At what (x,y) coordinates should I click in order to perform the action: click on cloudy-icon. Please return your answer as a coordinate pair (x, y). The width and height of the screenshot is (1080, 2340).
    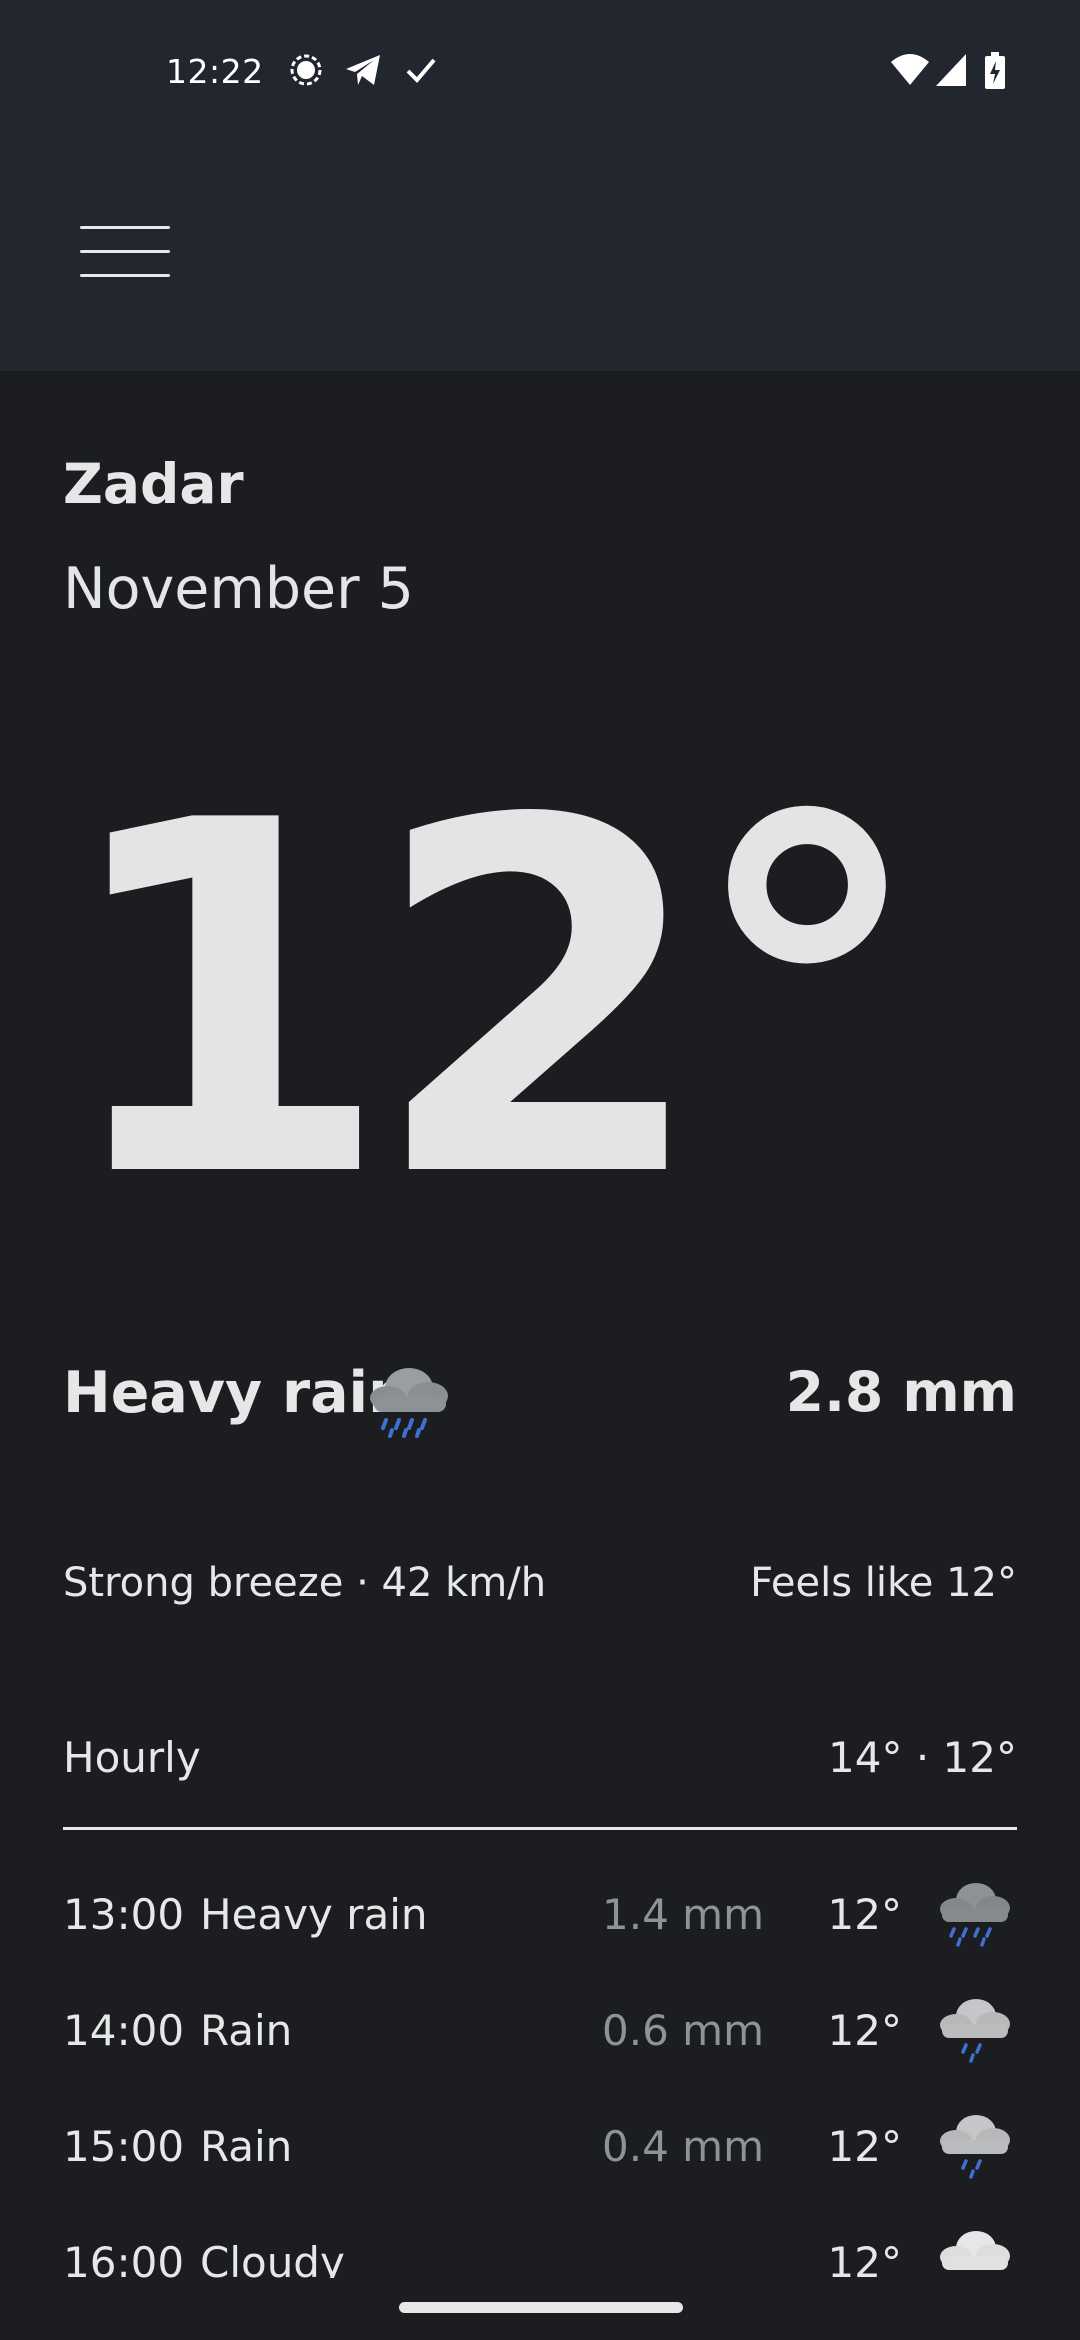
    Looking at the image, I should click on (975, 2251).